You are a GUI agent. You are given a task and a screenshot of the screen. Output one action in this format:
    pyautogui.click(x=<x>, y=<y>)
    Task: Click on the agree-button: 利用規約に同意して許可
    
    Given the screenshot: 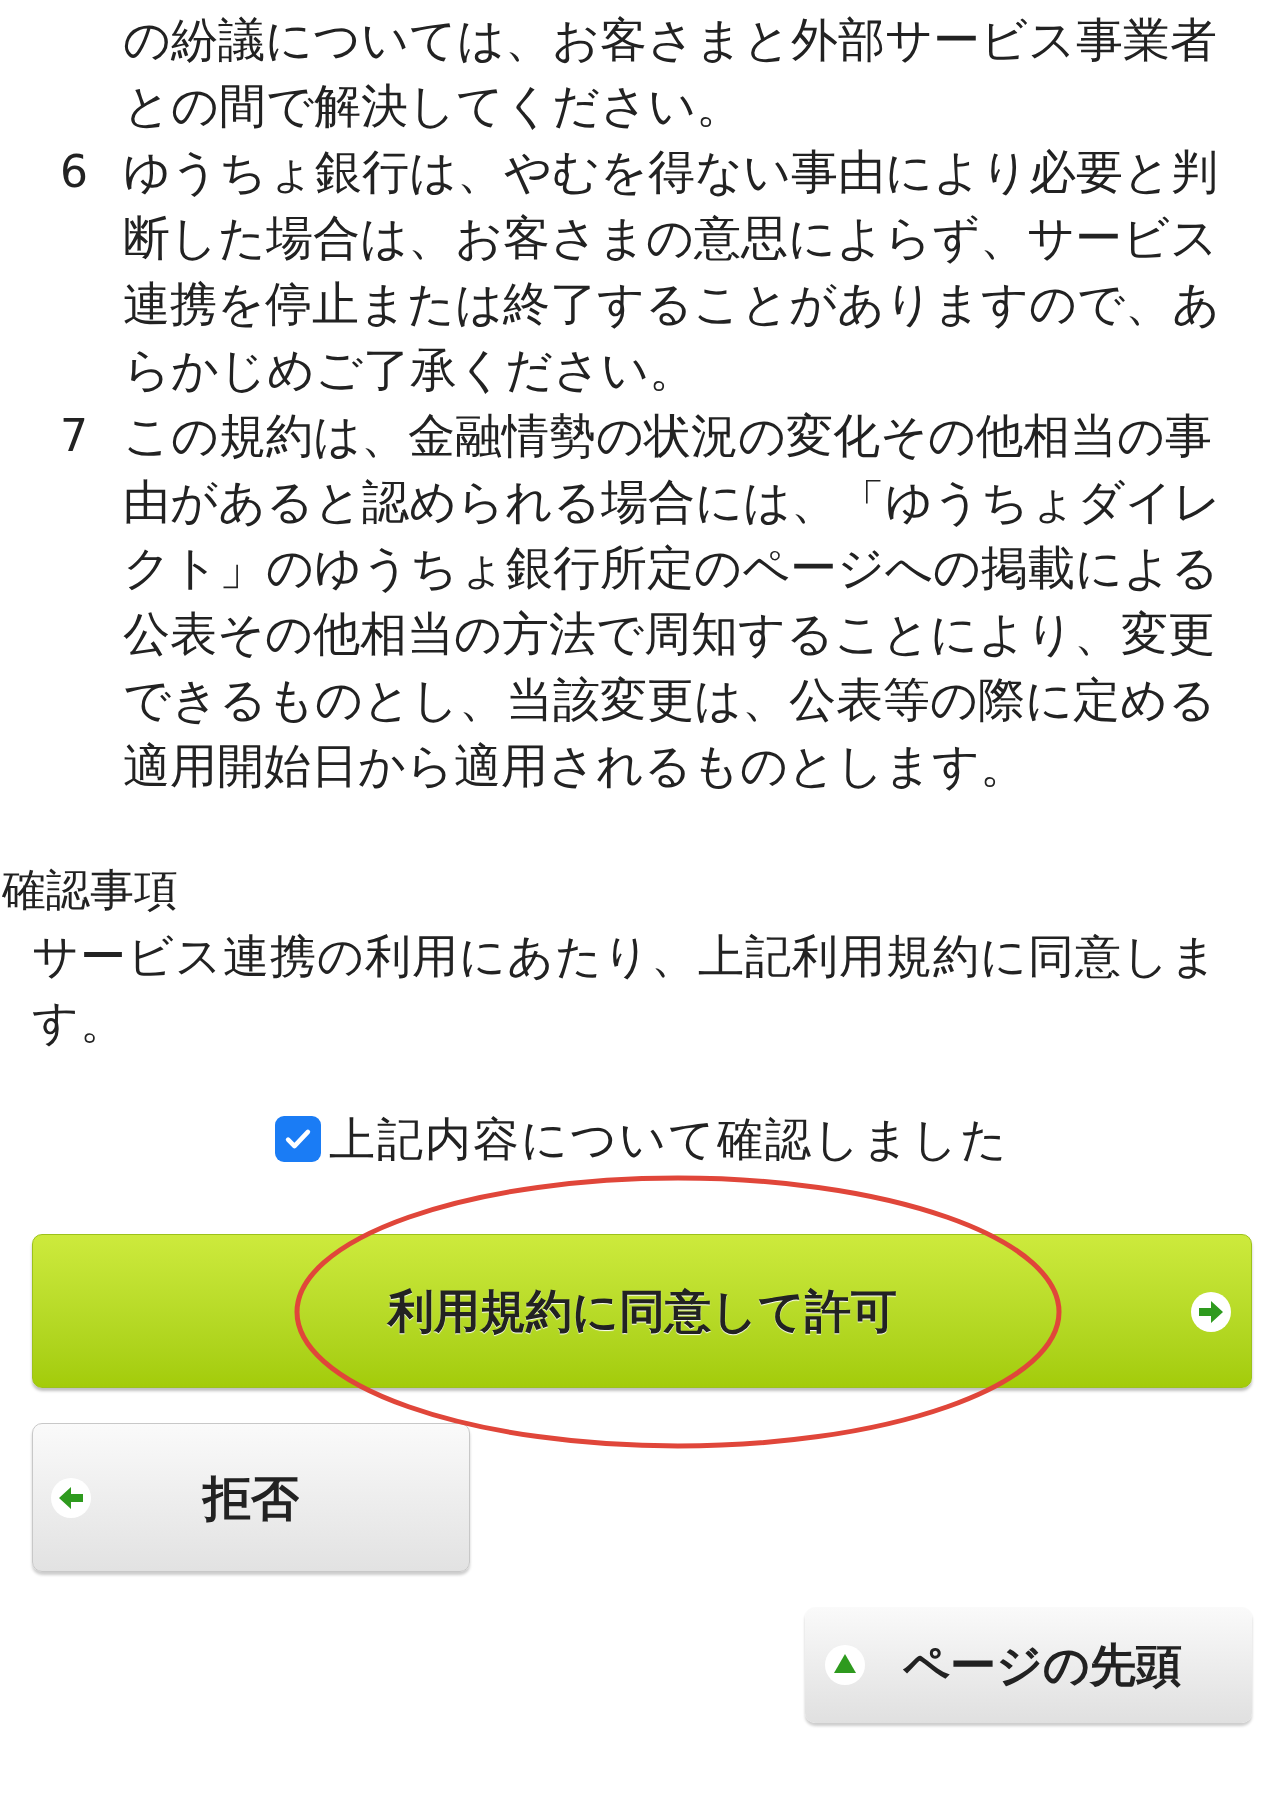 What is the action you would take?
    pyautogui.click(x=642, y=1311)
    